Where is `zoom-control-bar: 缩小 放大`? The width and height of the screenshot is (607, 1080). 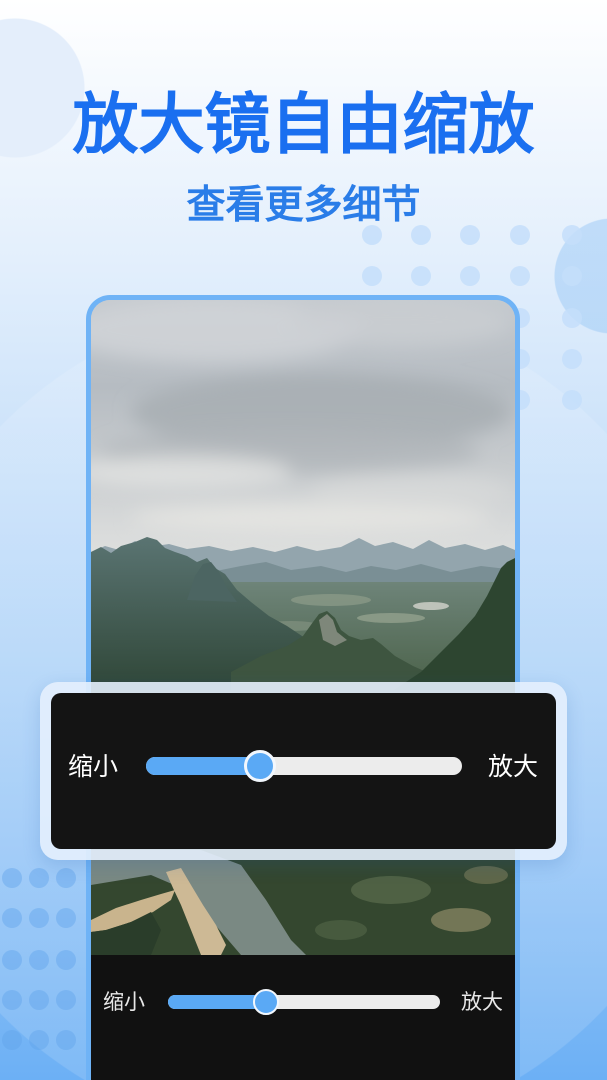 zoom-control-bar: 缩小 放大 is located at coordinates (303, 1017).